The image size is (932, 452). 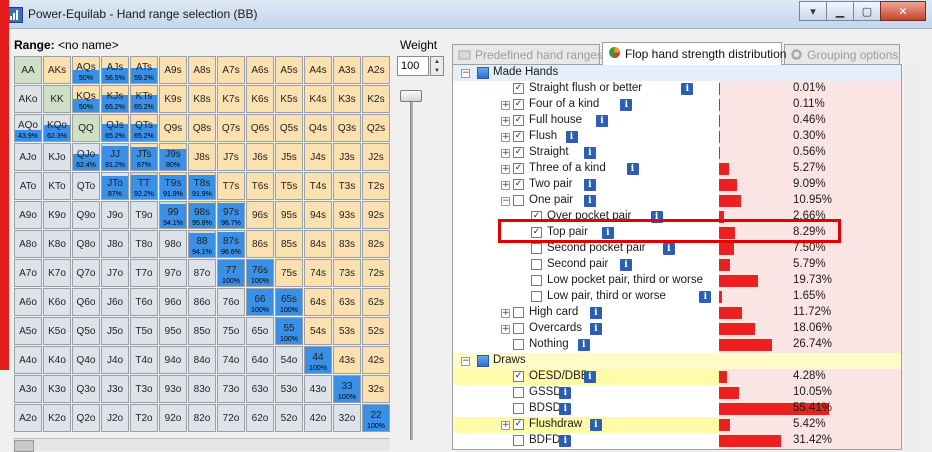 I want to click on hand-cell-K6o: K6o, so click(x=57, y=302).